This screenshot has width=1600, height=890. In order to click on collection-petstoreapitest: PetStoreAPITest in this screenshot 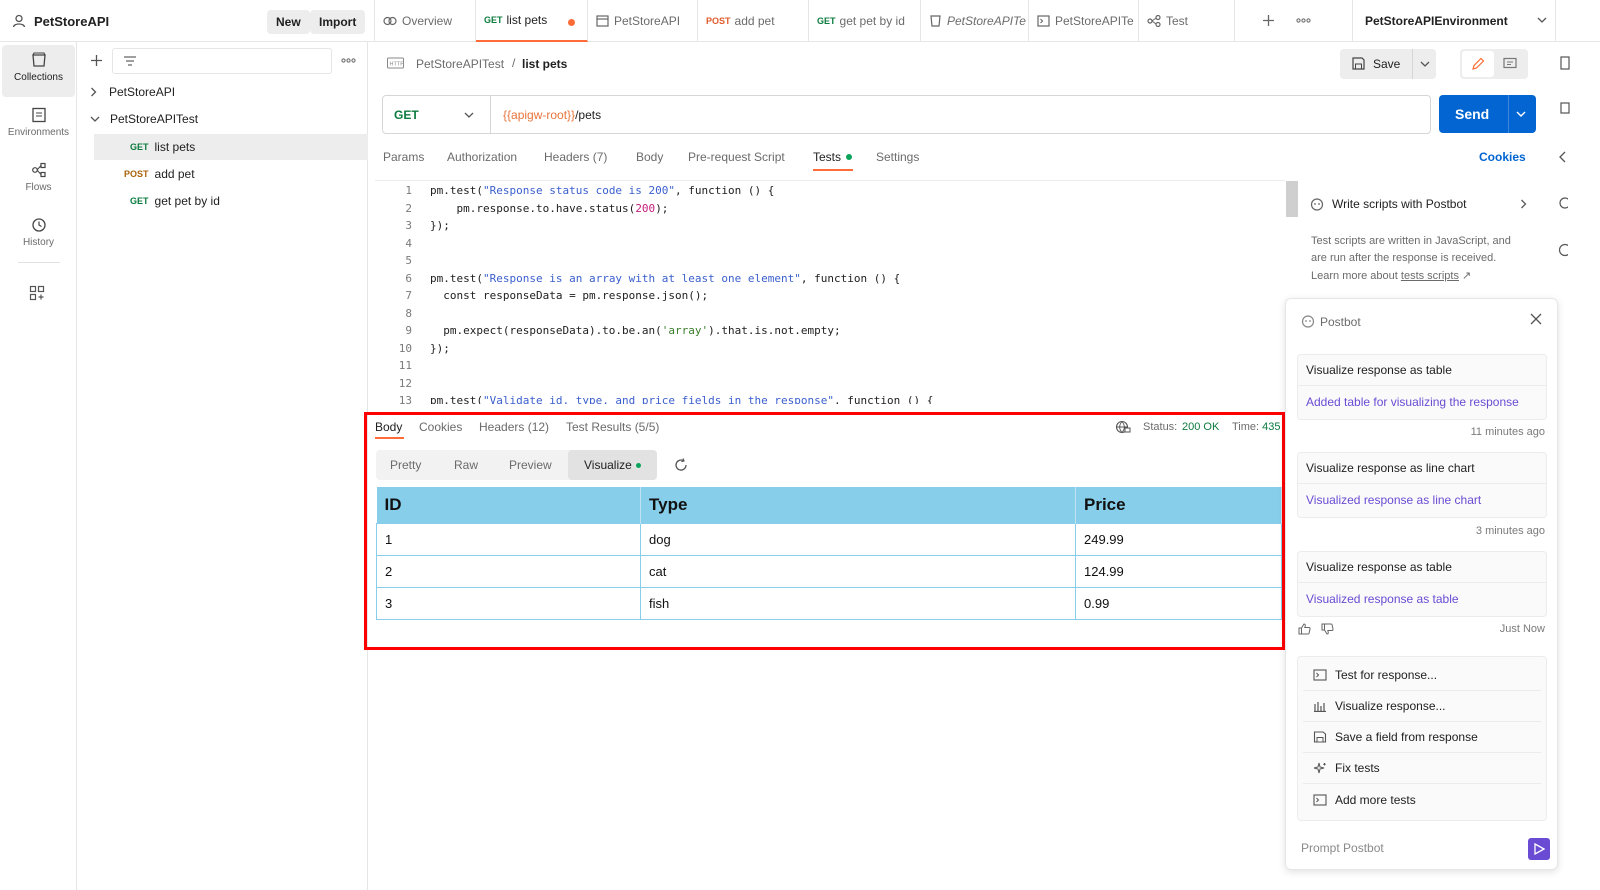, I will do `click(144, 119)`.